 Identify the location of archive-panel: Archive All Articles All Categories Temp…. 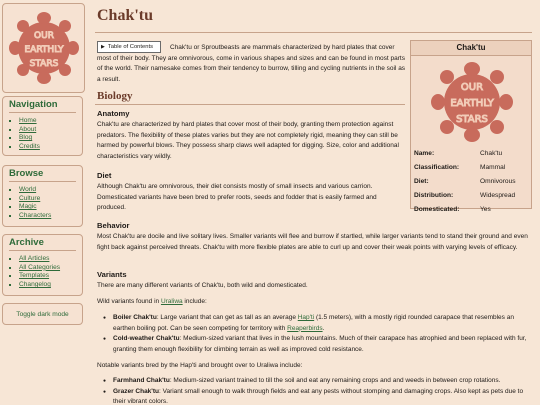
(42, 265).